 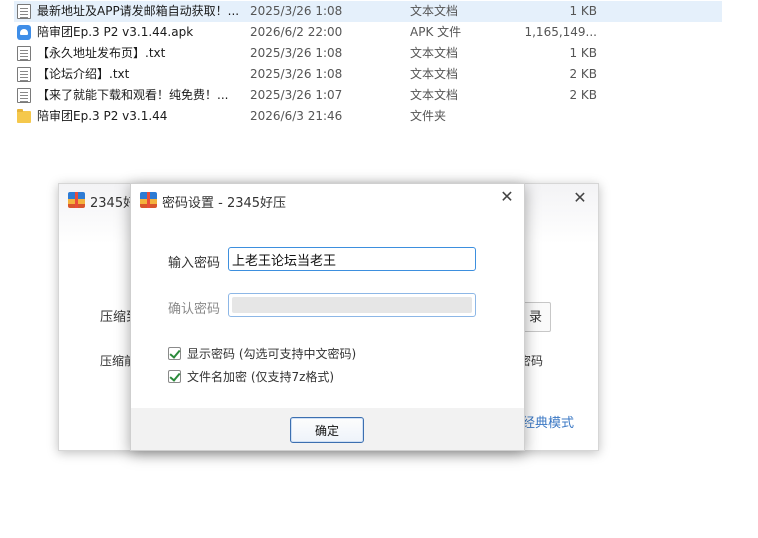 I want to click on apk-file-icon, so click(x=24, y=32).